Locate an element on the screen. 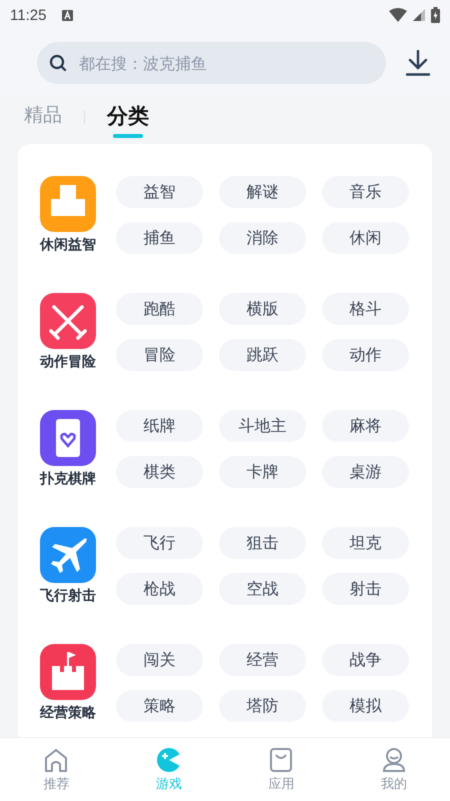 This screenshot has height=801, width=450. tag-chip: 冒险 is located at coordinates (159, 355).